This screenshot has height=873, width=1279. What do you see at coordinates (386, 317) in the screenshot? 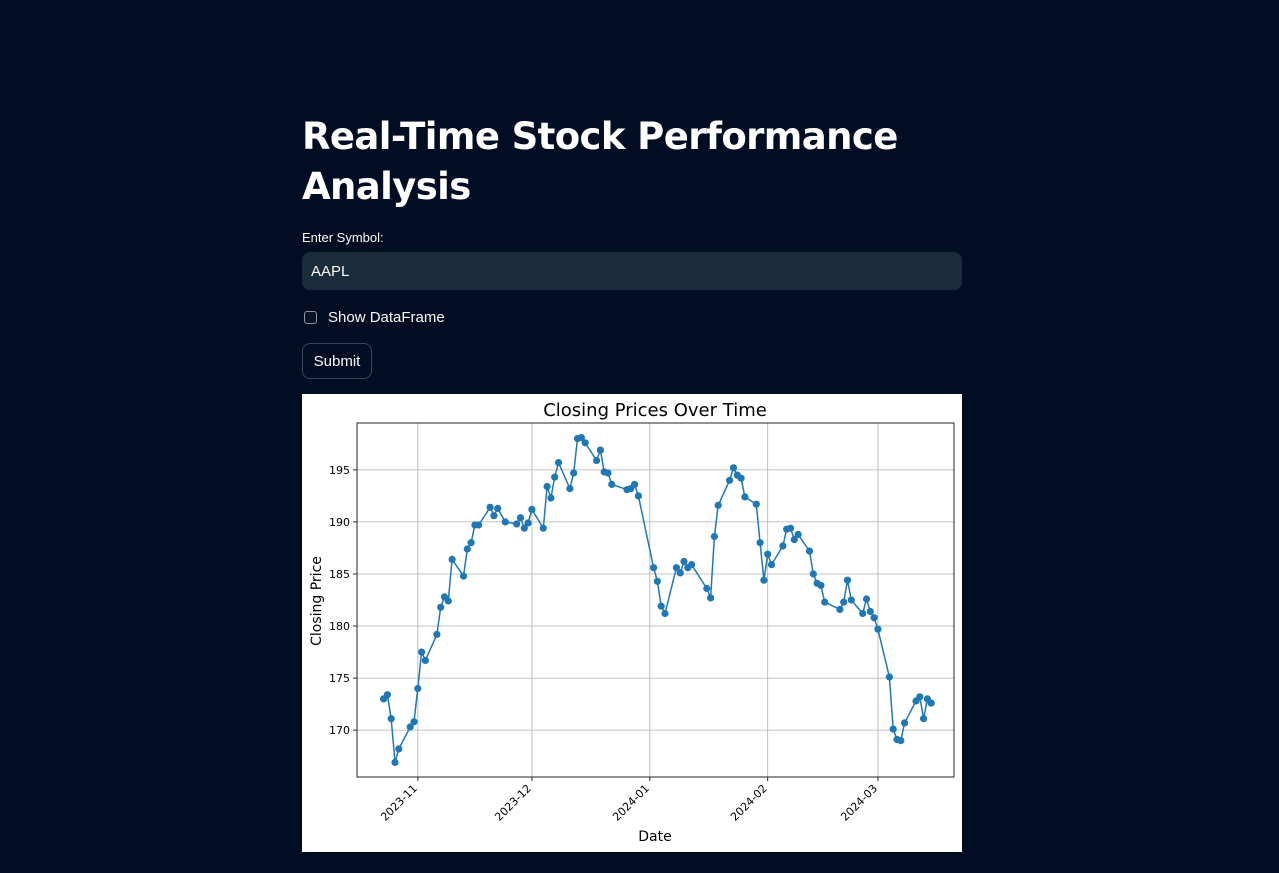
I see `show-dataframe-label: Show DataFrame` at bounding box center [386, 317].